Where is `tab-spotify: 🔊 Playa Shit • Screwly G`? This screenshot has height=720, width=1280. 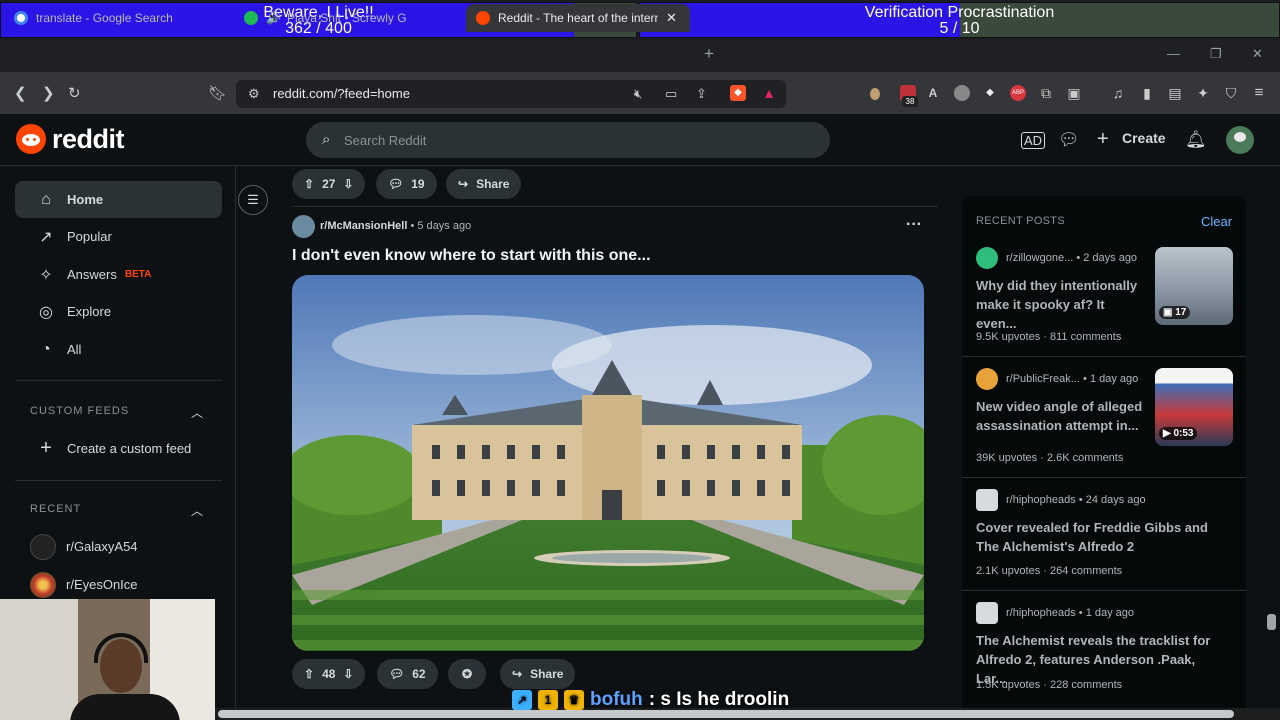 tab-spotify: 🔊 Playa Shit • Screwly G is located at coordinates (348, 18).